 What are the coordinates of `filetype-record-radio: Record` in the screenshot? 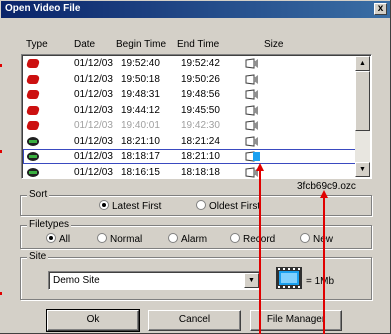 It's located at (252, 239).